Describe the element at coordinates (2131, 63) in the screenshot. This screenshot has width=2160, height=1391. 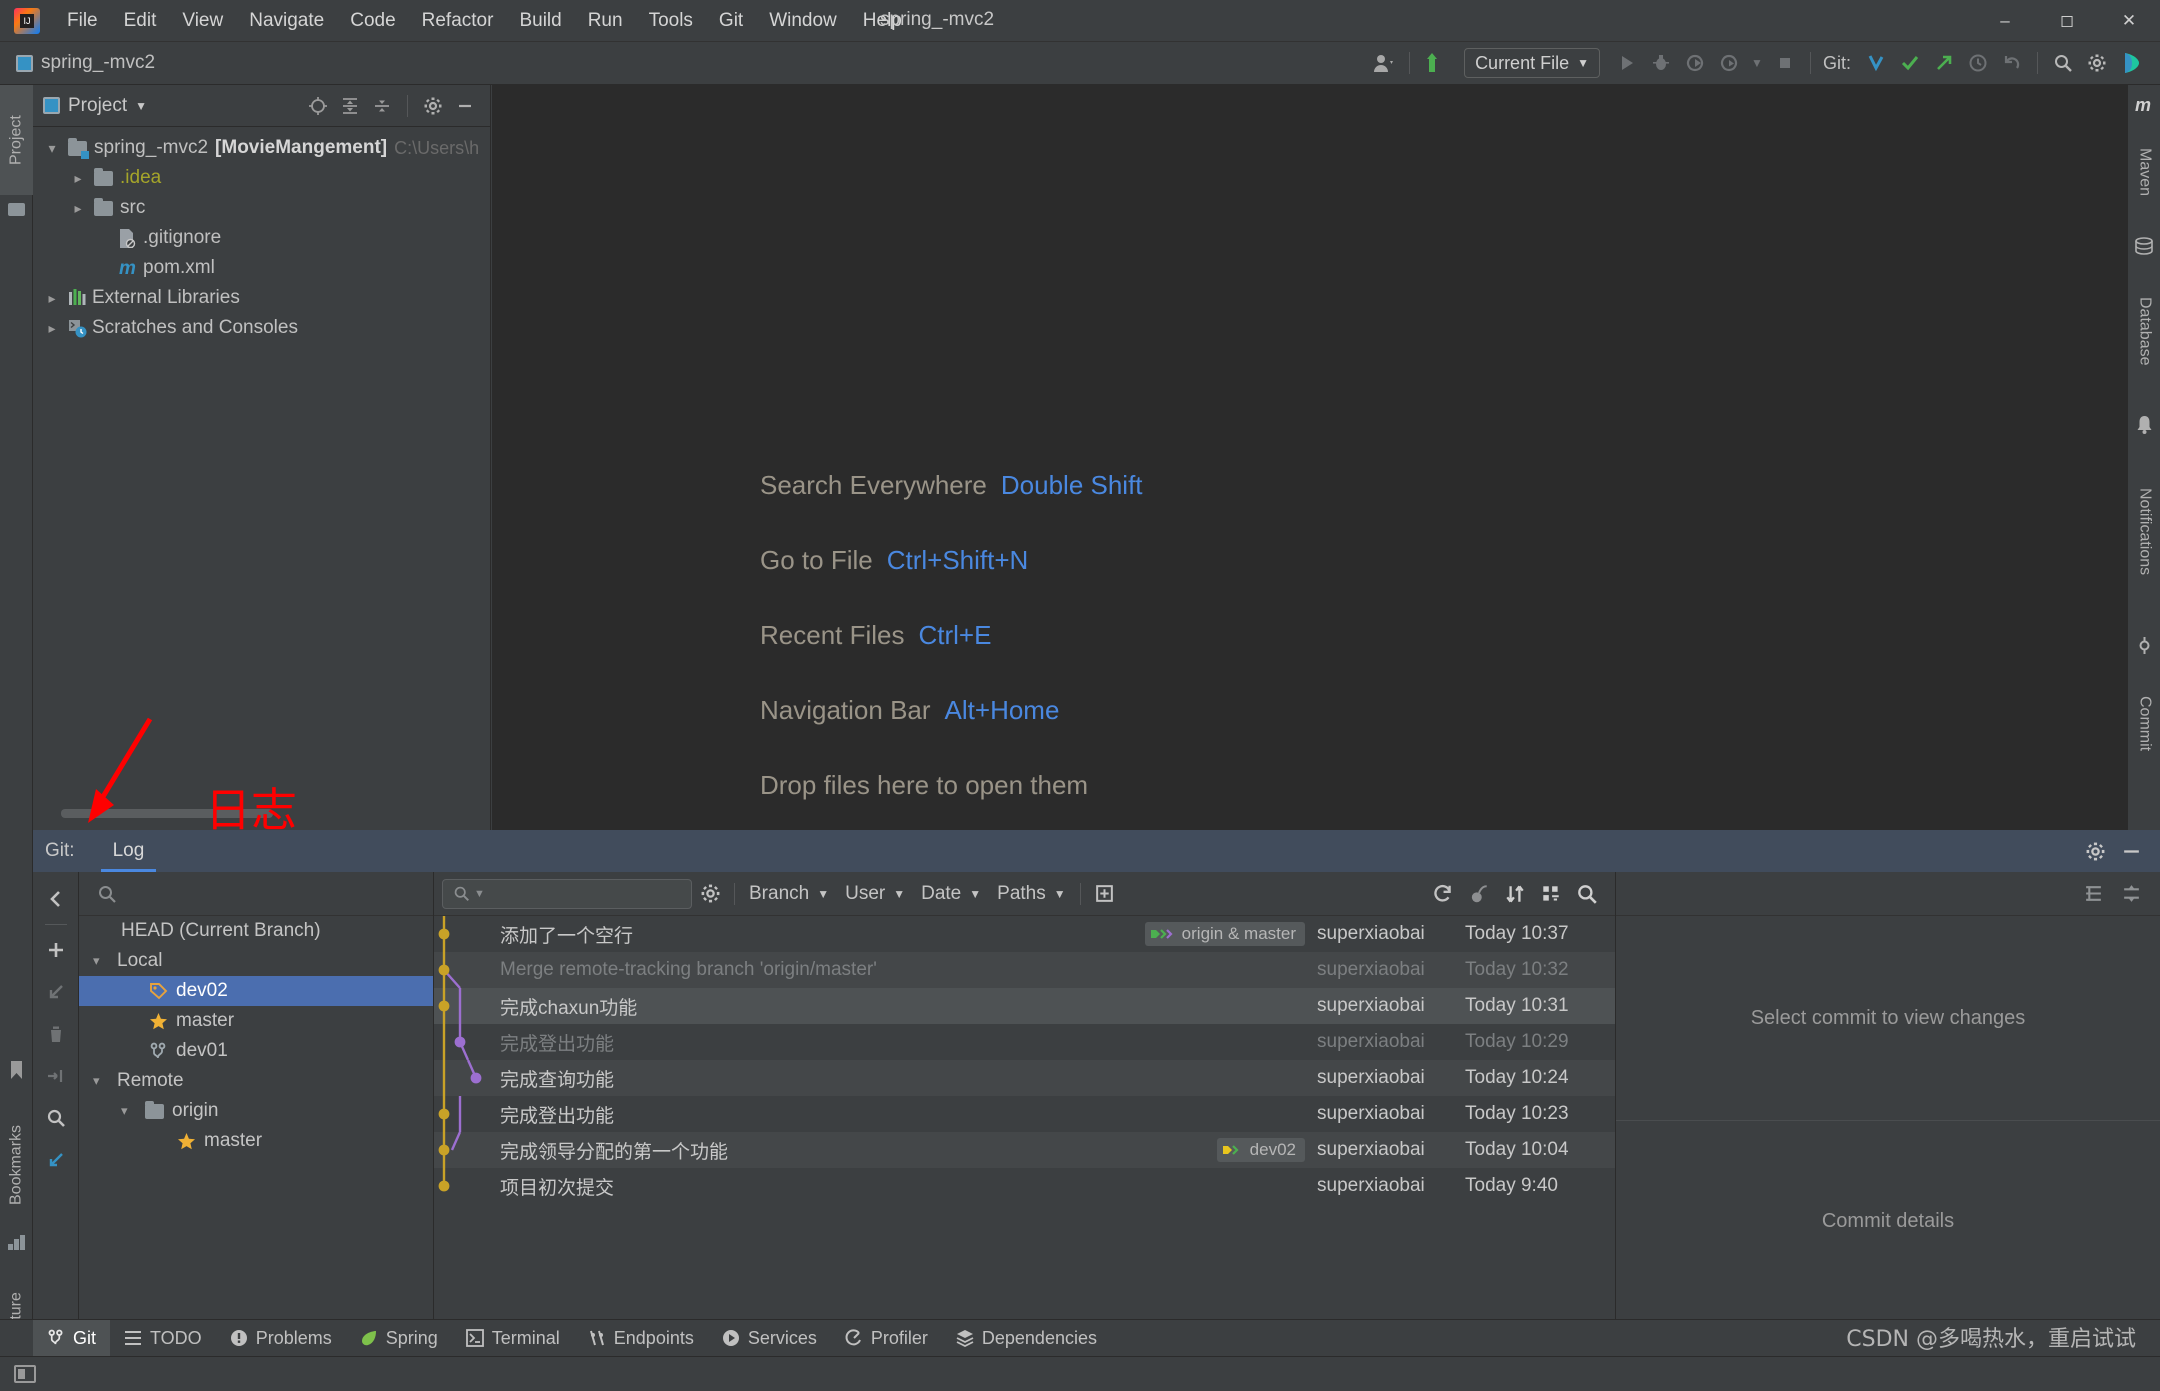
I see `ide-feedback-icon` at that location.